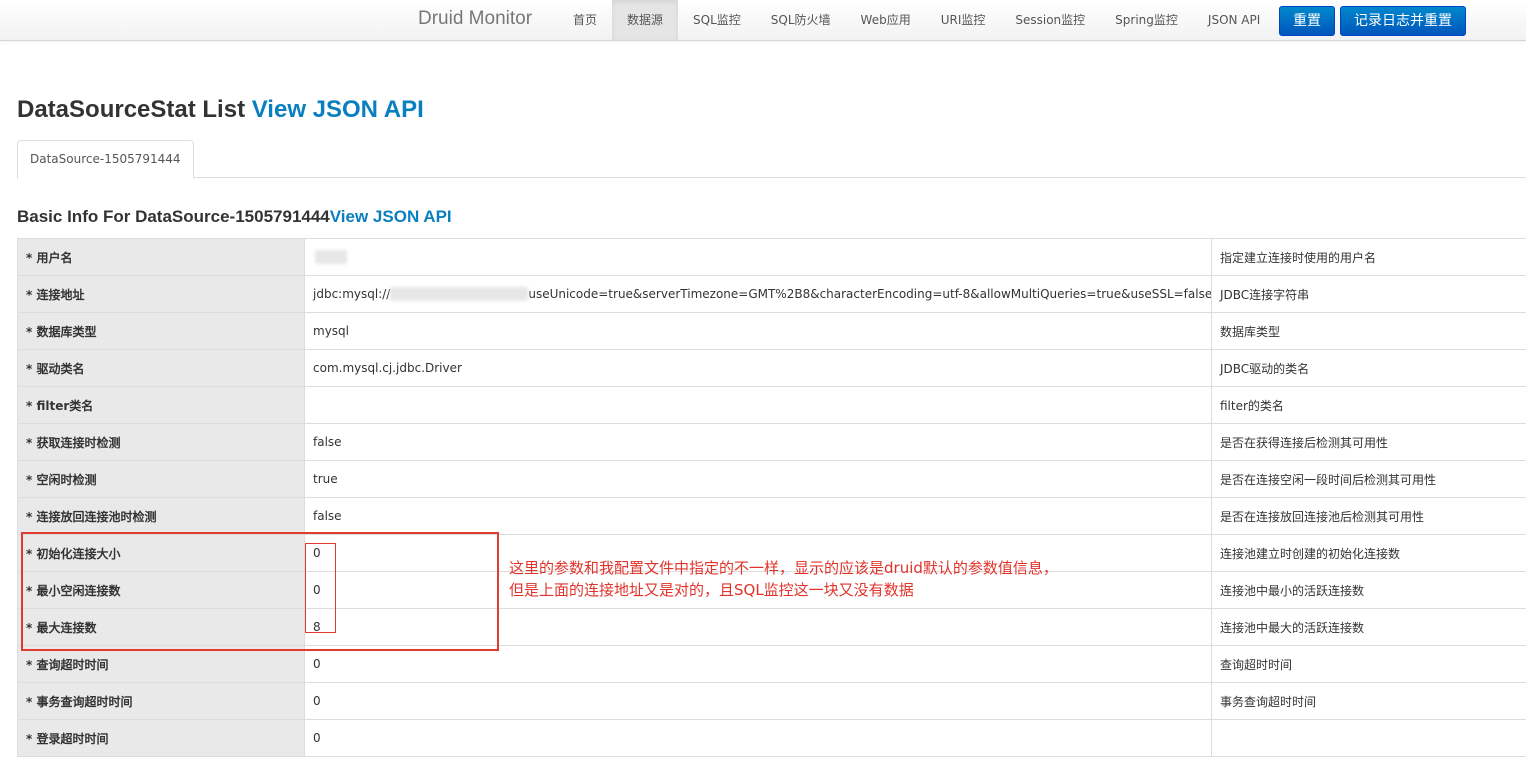 Image resolution: width=1526 pixels, height=757 pixels. Describe the element at coordinates (161, 442) in the screenshot. I see `row-label: * 获取连接时检测` at that location.